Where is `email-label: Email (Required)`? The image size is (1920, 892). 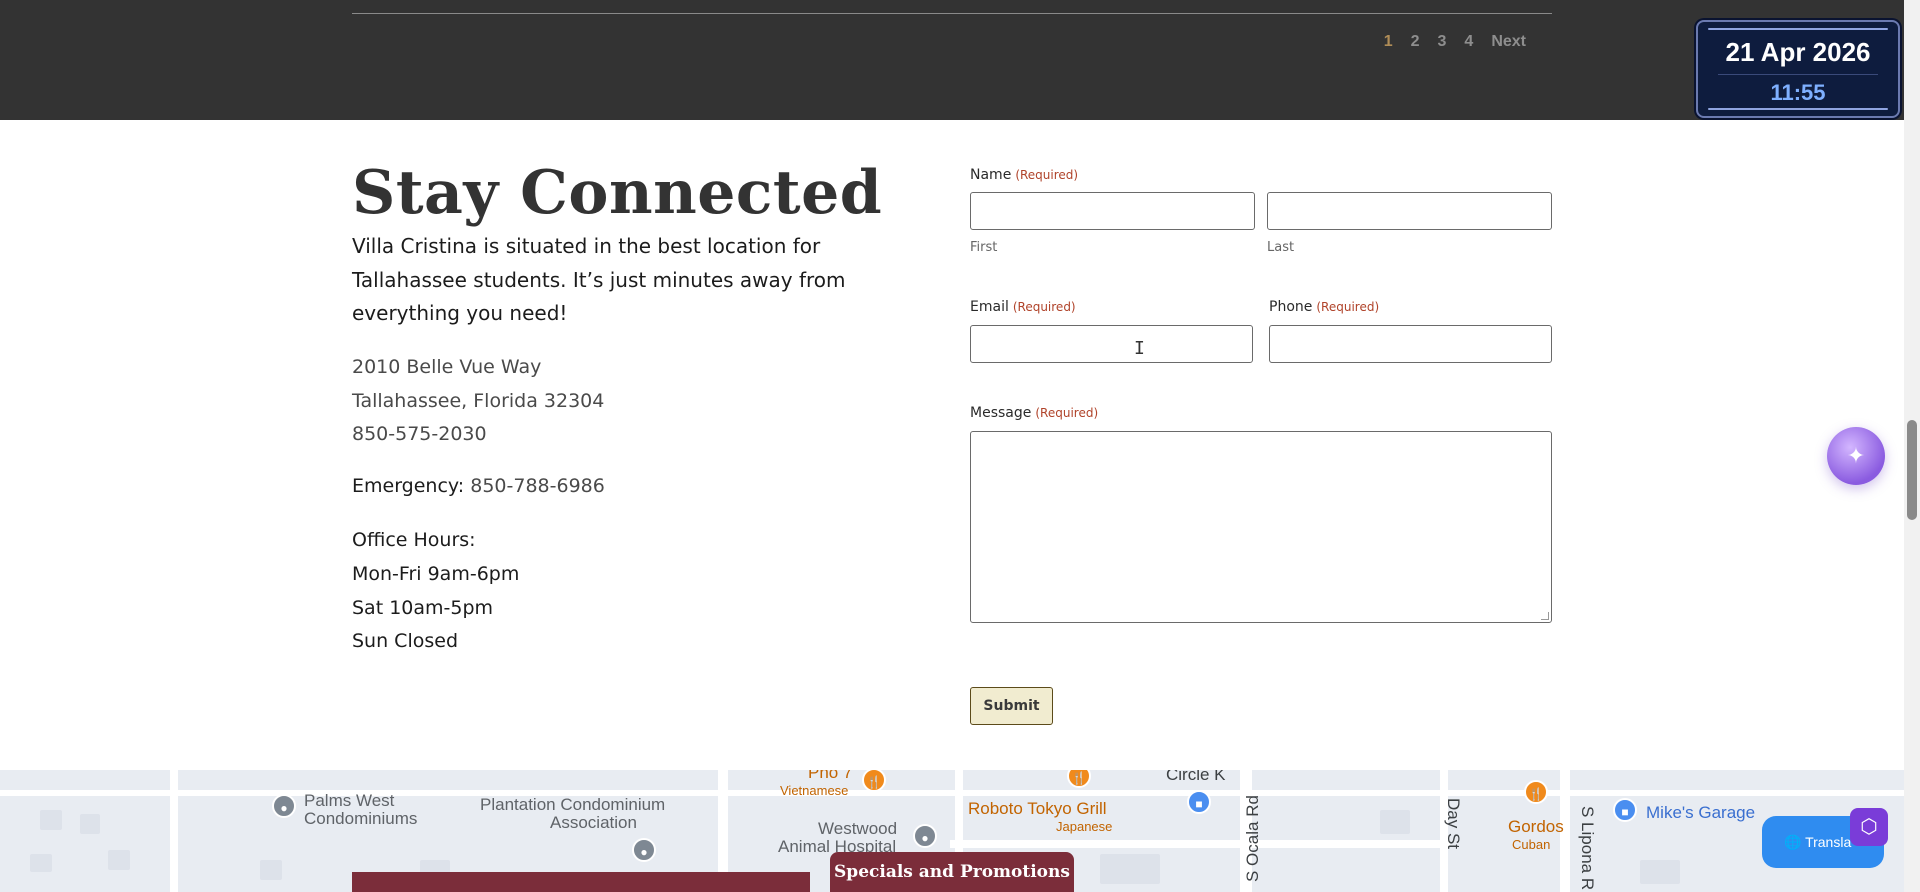
email-label: Email (Required) is located at coordinates (1023, 307).